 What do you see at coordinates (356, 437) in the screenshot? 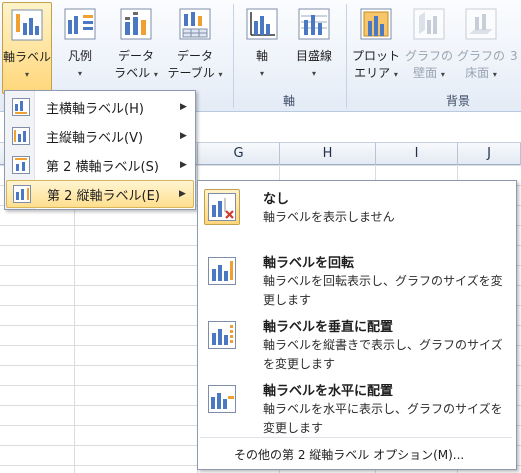
I see `menu-separator` at bounding box center [356, 437].